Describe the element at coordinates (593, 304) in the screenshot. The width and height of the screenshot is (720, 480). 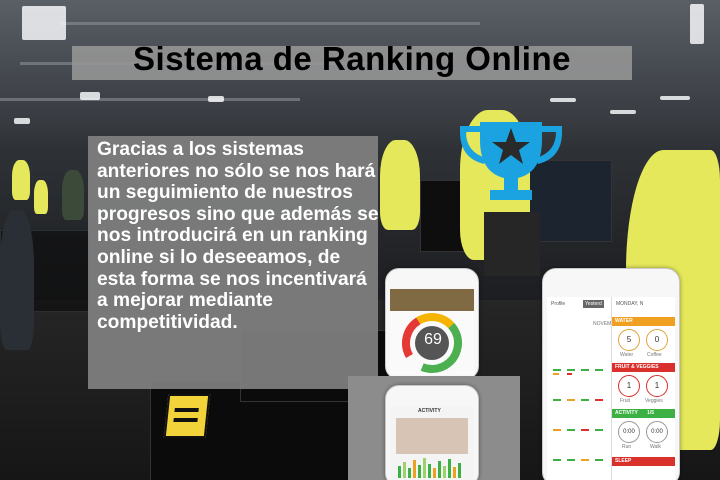
I see `tab-yesterday: Yesterd` at that location.